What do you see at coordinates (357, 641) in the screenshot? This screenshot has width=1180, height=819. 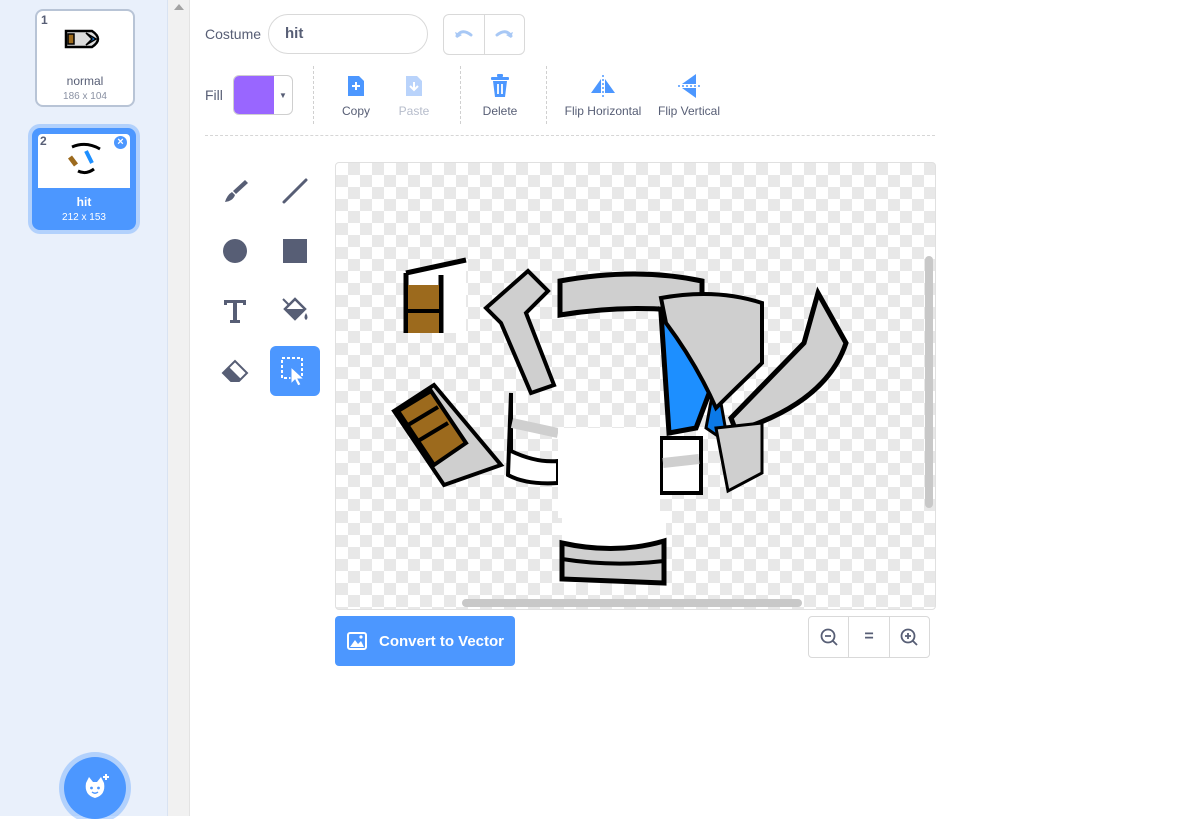 I see `image-icon` at bounding box center [357, 641].